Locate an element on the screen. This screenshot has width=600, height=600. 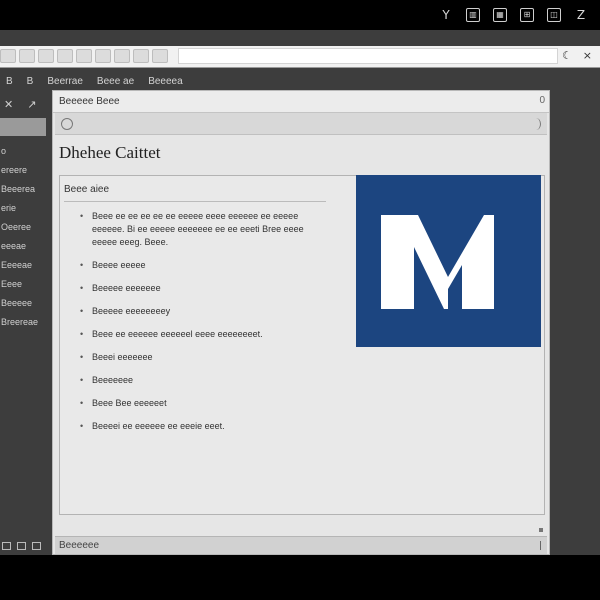
sidebar-tools: ✕ ↗ is located at coordinates (24, 104).